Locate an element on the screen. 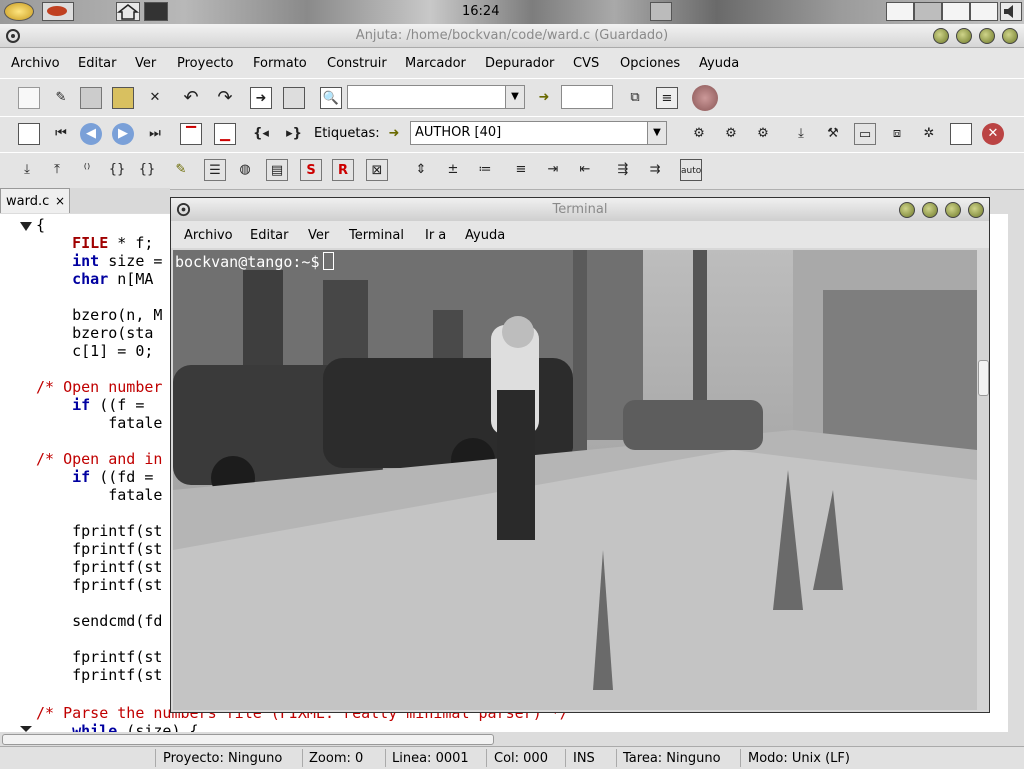 Image resolution: width=1024 pixels, height=769 pixels. menu-ayuda: Ayuda is located at coordinates (719, 63).